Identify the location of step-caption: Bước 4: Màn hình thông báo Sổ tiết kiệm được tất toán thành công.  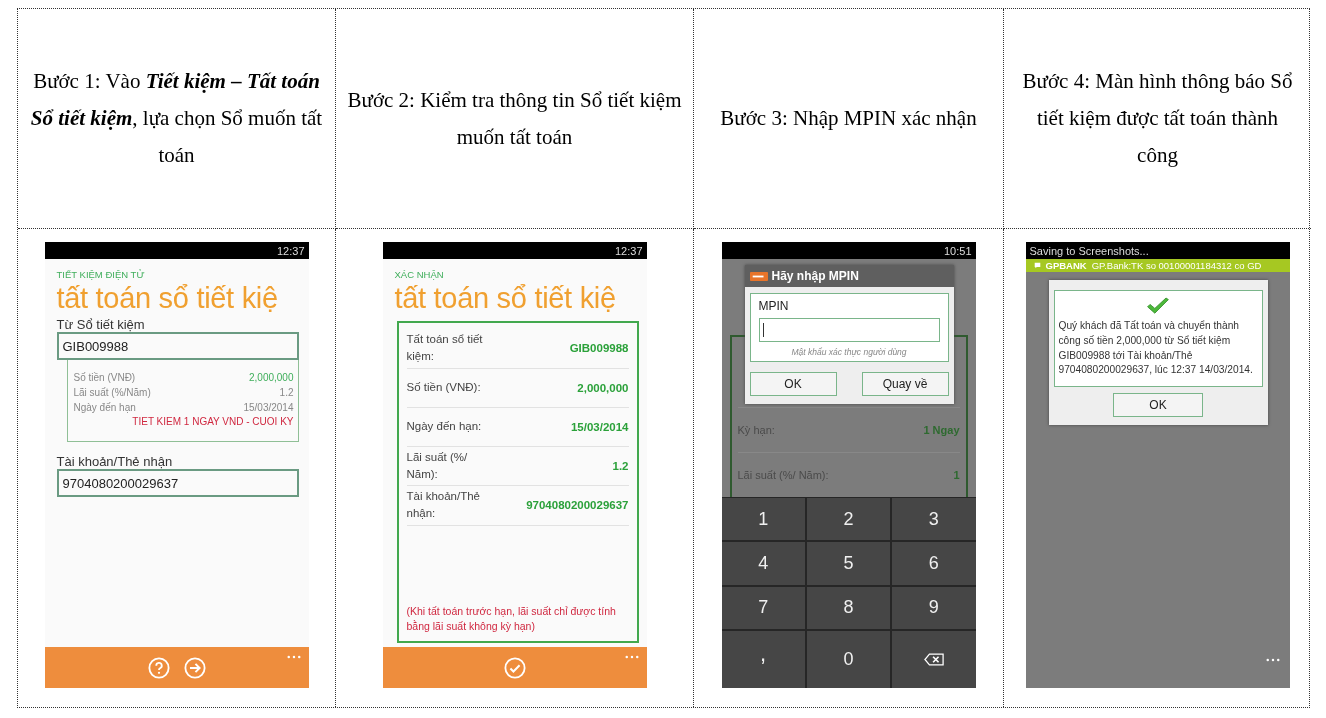
(1157, 118).